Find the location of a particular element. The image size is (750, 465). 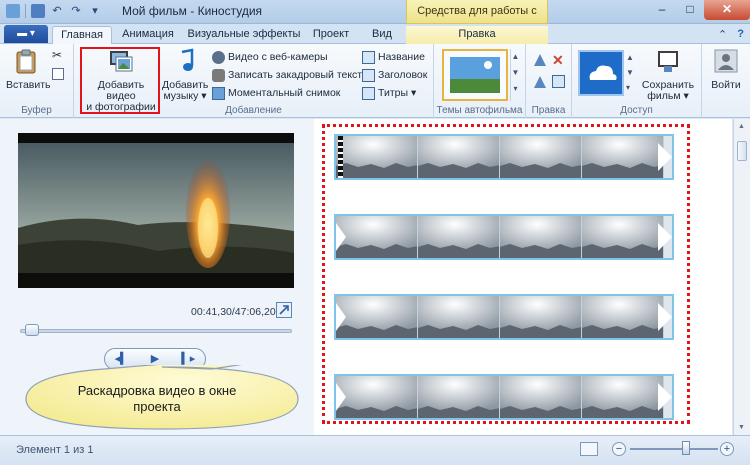

clipboard-icon is located at coordinates (26, 61).